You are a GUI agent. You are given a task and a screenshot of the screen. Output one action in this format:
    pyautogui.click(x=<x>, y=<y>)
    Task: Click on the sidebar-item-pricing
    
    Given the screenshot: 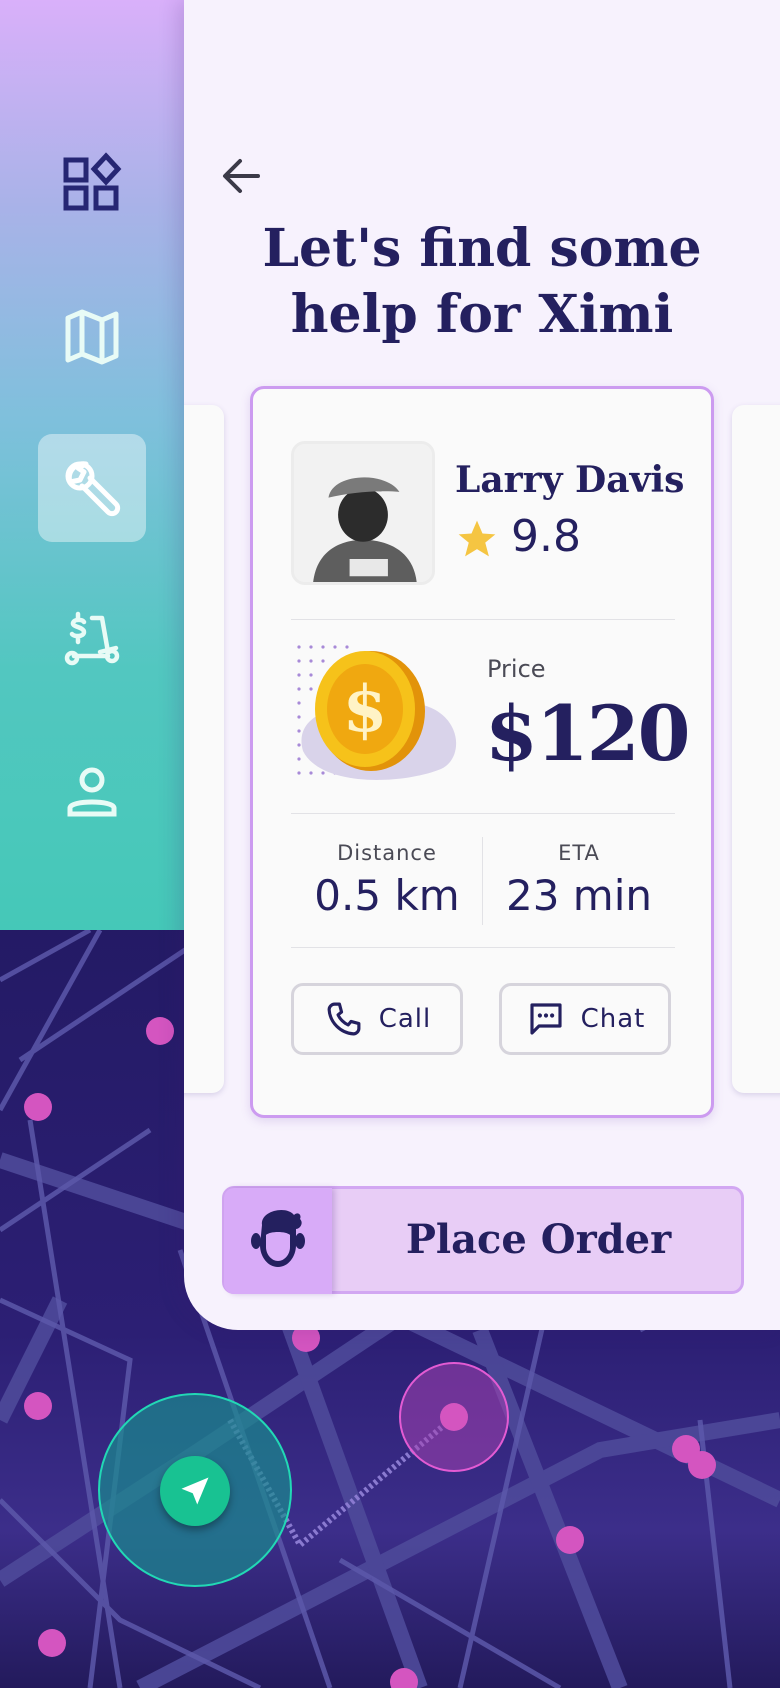 What is the action you would take?
    pyautogui.click(x=92, y=640)
    